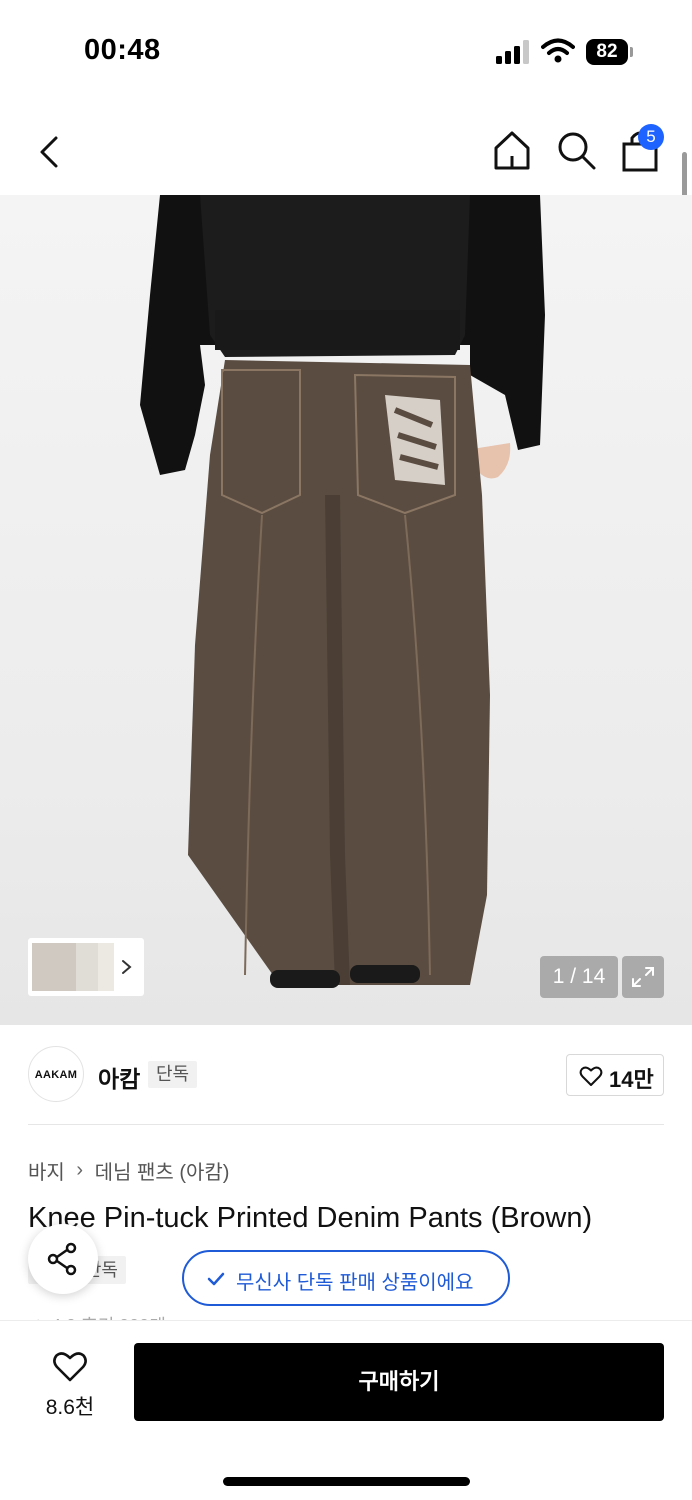 Image resolution: width=692 pixels, height=1500 pixels. Describe the element at coordinates (576, 150) in the screenshot. I see `search-icon` at that location.